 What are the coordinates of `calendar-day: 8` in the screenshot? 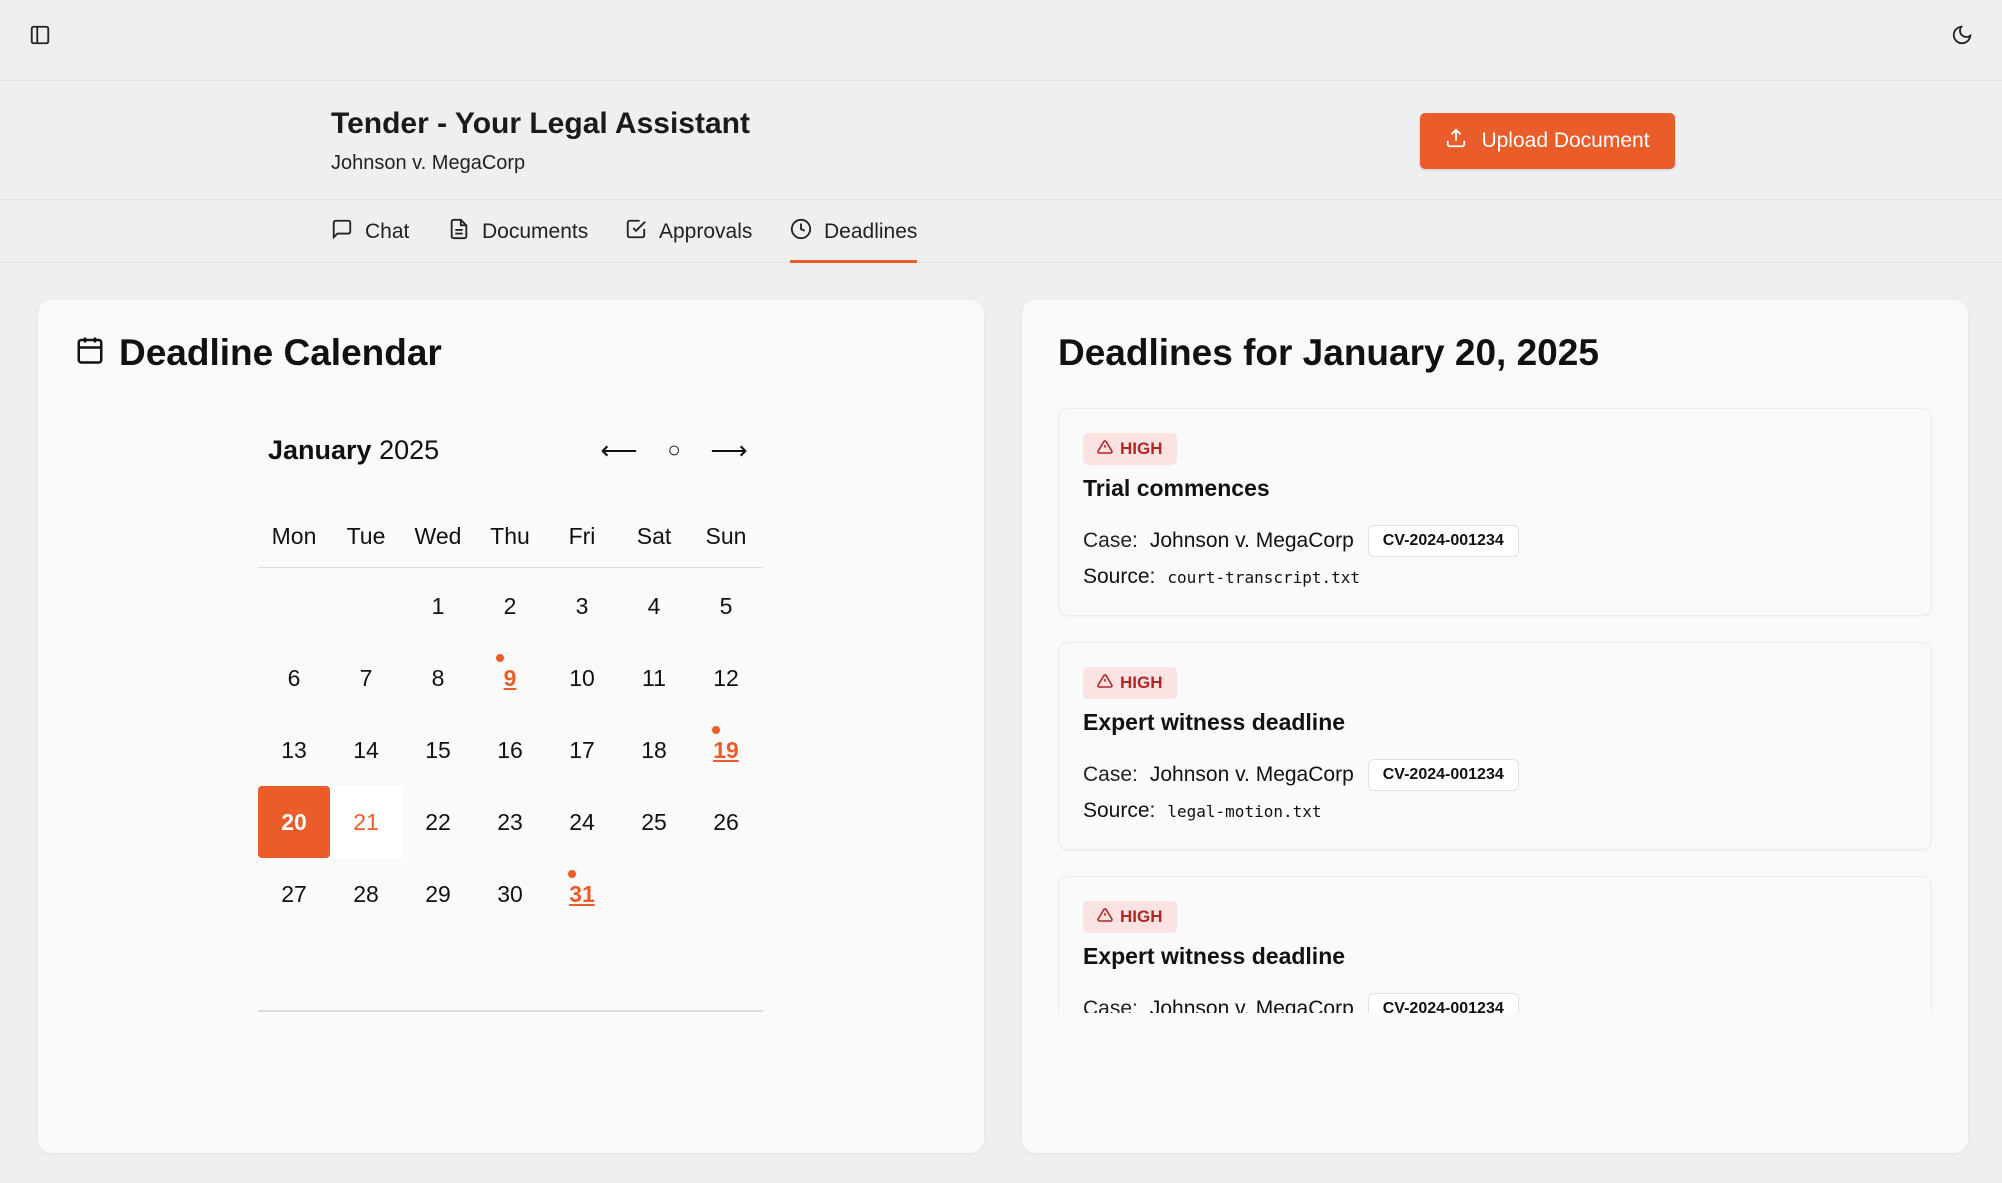 It's located at (438, 678).